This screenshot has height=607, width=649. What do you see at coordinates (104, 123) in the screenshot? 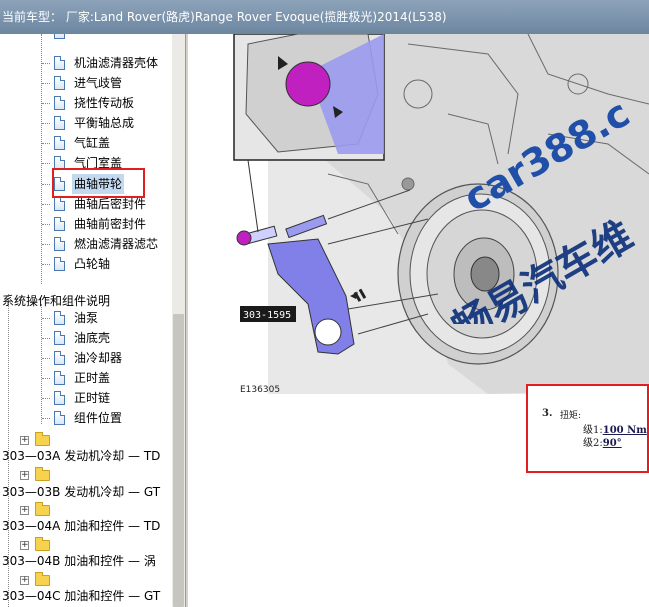
I see `tree-item-label: 平衡轴总成` at bounding box center [104, 123].